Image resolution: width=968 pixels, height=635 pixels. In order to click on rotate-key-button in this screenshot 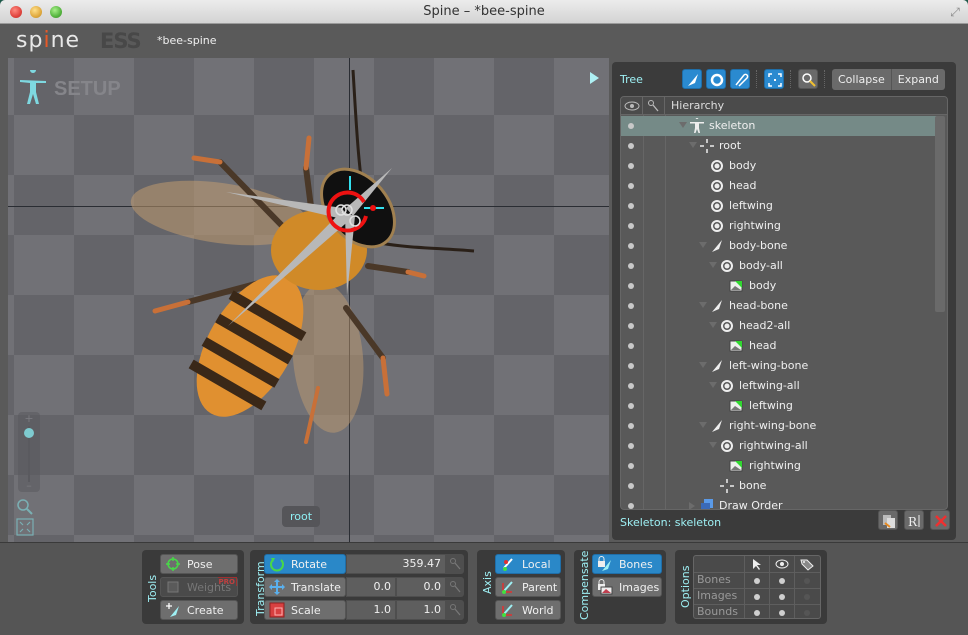, I will do `click(455, 564)`.